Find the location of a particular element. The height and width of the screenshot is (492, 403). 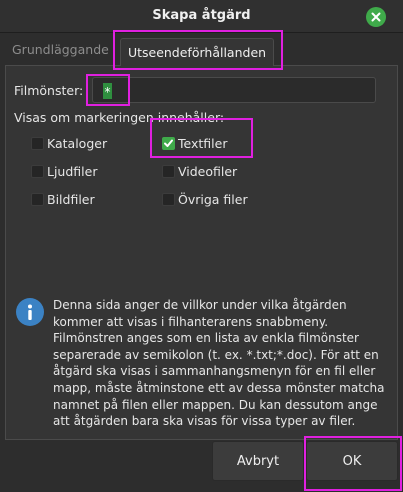

close-icon is located at coordinates (376, 17).